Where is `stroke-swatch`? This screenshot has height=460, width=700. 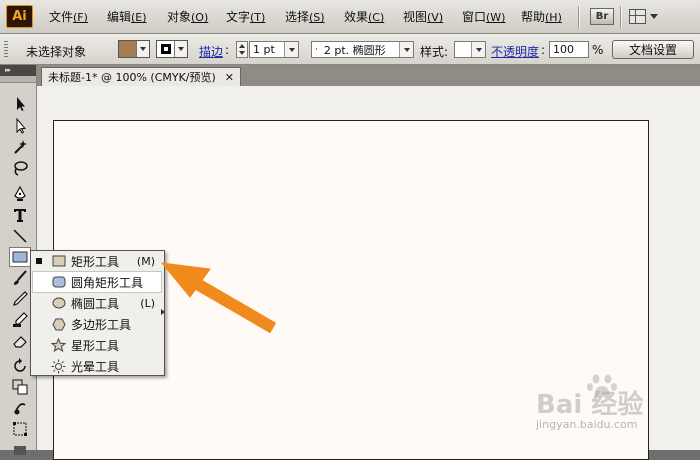 stroke-swatch is located at coordinates (165, 49).